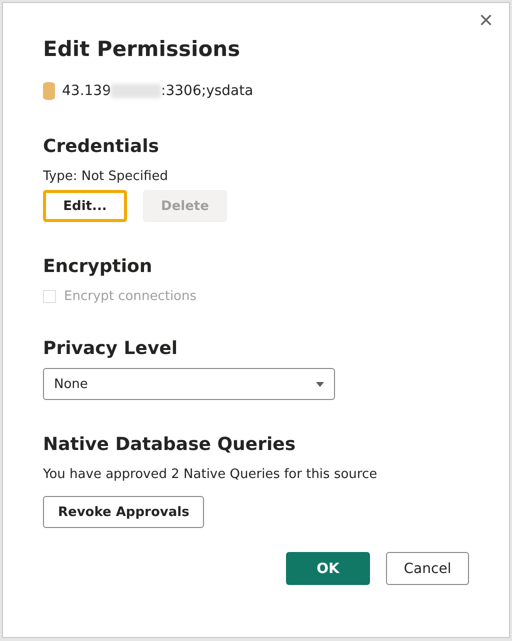 The height and width of the screenshot is (641, 512). Describe the element at coordinates (485, 21) in the screenshot. I see `close-button: ×` at that location.